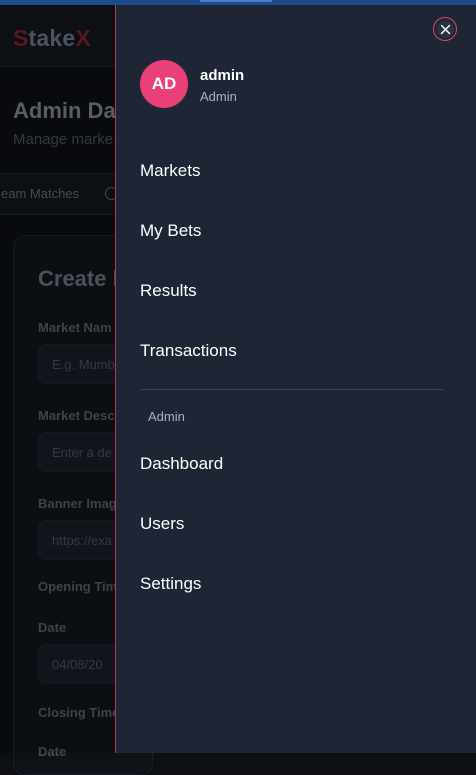  I want to click on nav-item-users: Users, so click(290, 524).